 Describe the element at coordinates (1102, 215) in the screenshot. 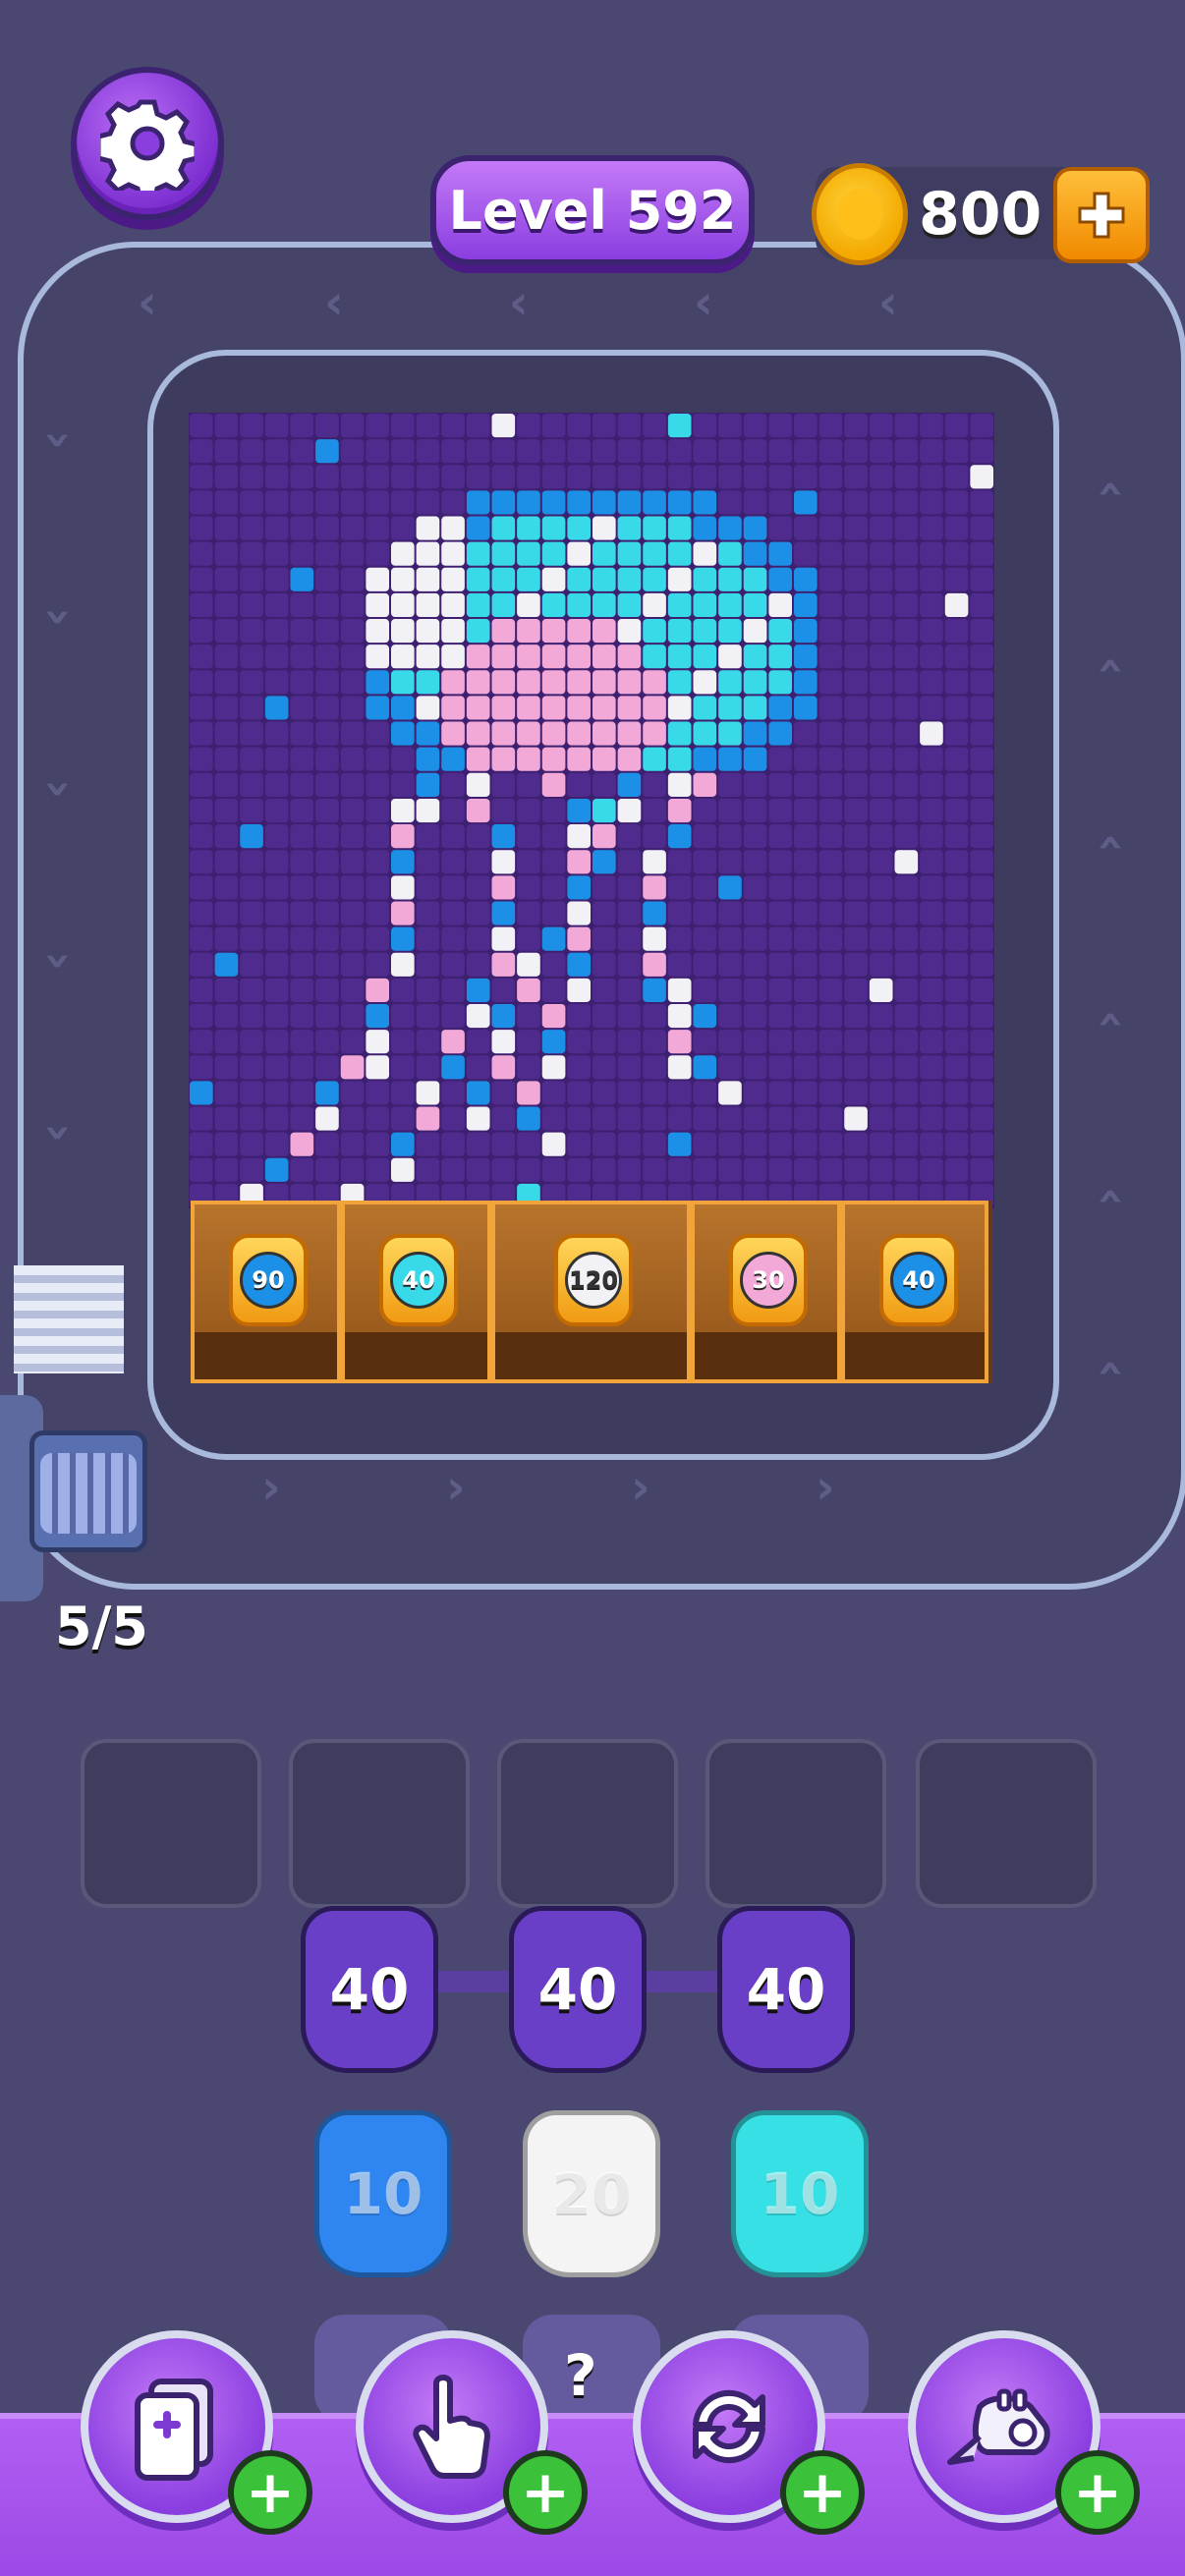

I see `add-coins-button` at that location.